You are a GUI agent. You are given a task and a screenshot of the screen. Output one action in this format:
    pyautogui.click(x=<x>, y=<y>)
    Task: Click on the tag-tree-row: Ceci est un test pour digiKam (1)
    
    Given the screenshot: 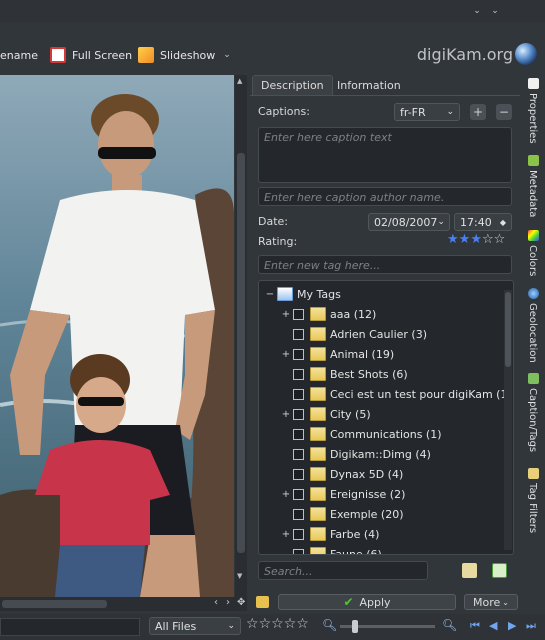 What is the action you would take?
    pyautogui.click(x=395, y=394)
    